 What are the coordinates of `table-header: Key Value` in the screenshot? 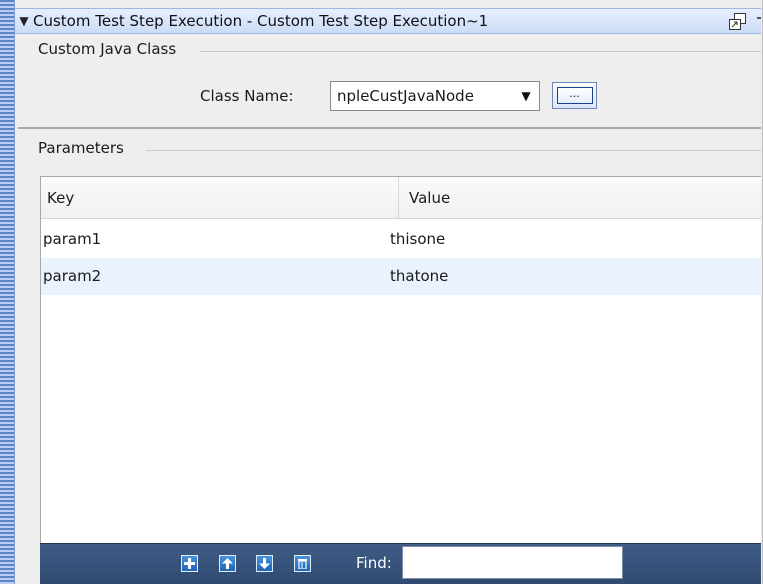 It's located at (401, 198).